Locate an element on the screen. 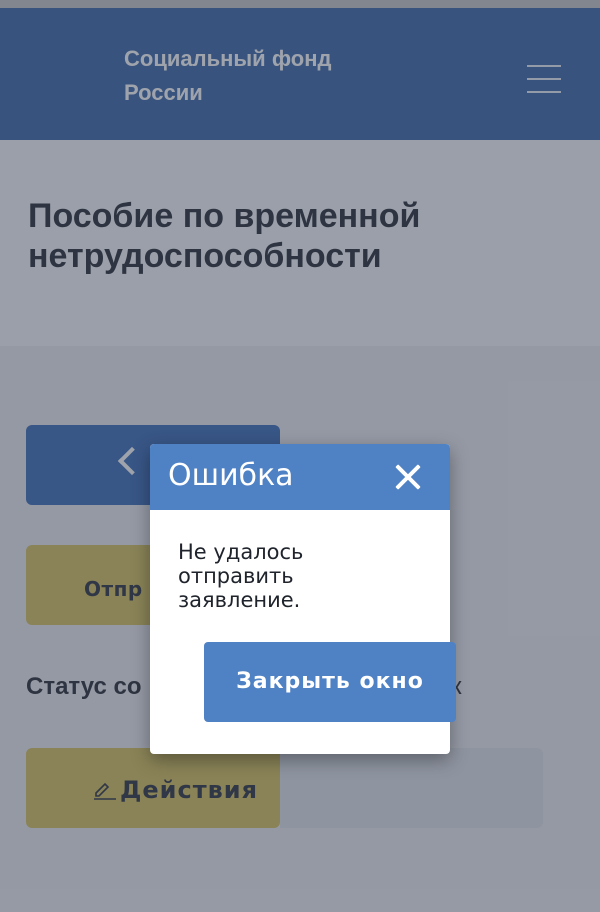 The height and width of the screenshot is (912, 600). close-icon is located at coordinates (408, 477).